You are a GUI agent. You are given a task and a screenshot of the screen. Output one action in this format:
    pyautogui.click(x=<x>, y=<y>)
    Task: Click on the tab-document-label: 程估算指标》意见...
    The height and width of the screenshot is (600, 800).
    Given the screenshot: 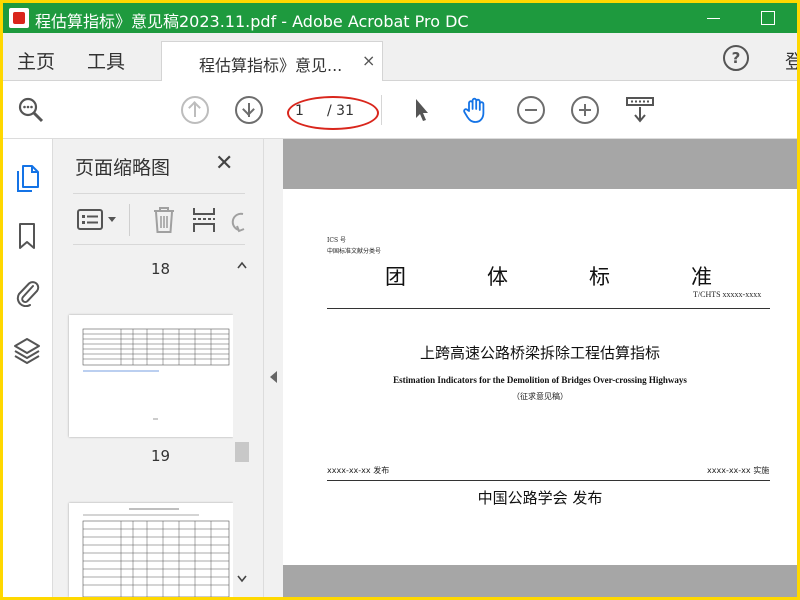 What is the action you would take?
    pyautogui.click(x=271, y=65)
    